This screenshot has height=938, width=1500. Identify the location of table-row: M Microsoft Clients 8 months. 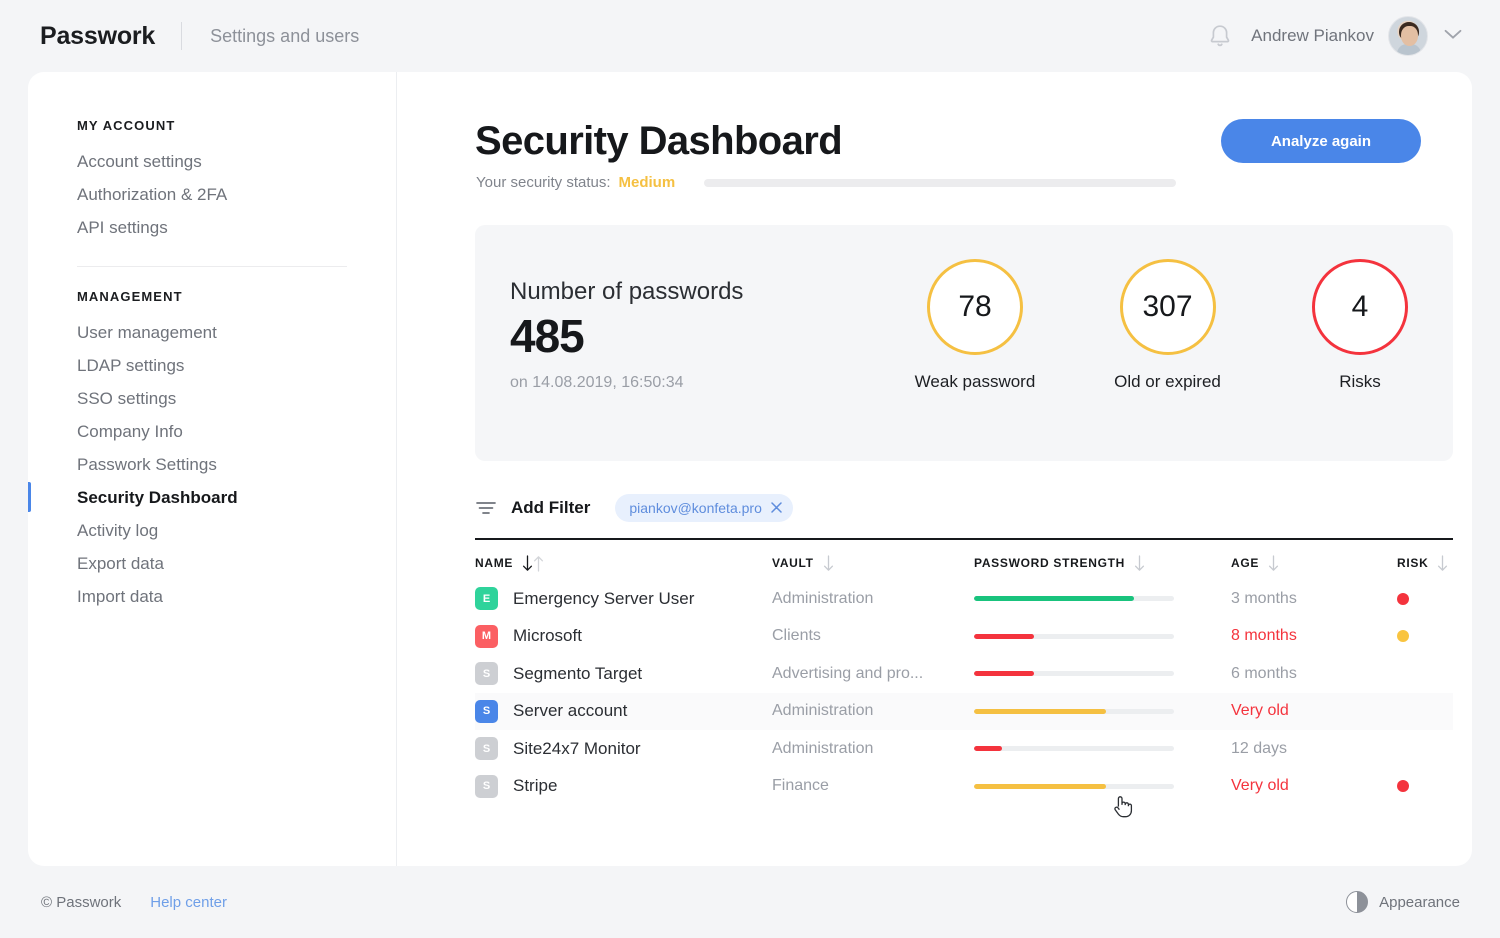
(964, 637).